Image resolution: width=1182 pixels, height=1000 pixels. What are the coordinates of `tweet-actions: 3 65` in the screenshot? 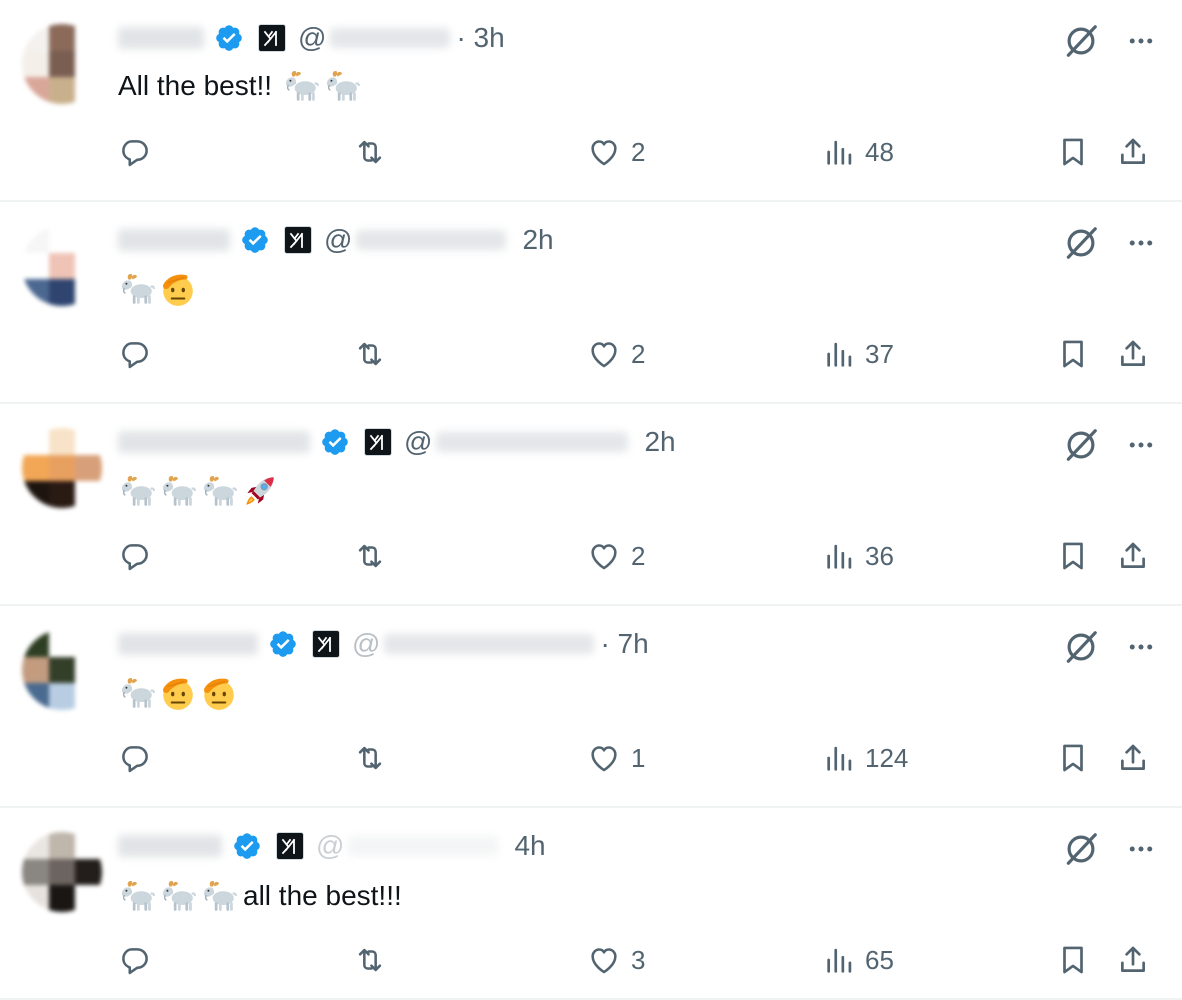 It's located at (591, 960).